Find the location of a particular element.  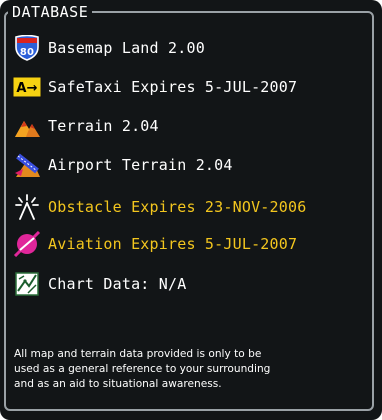

obstacle-icon is located at coordinates (27, 207).